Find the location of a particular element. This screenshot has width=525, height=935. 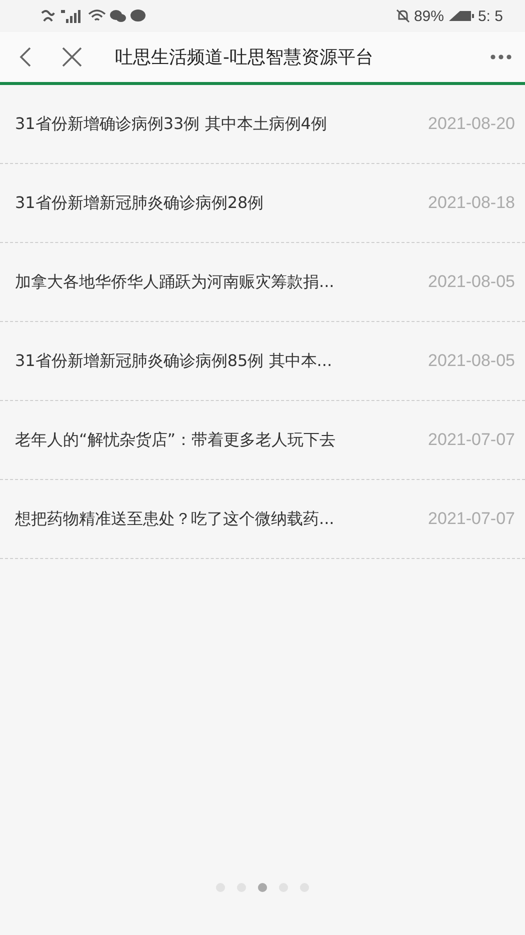

article-item: 31省份新增新冠肺炎确诊病例85例 其中本... 2021-08-05 is located at coordinates (262, 361).